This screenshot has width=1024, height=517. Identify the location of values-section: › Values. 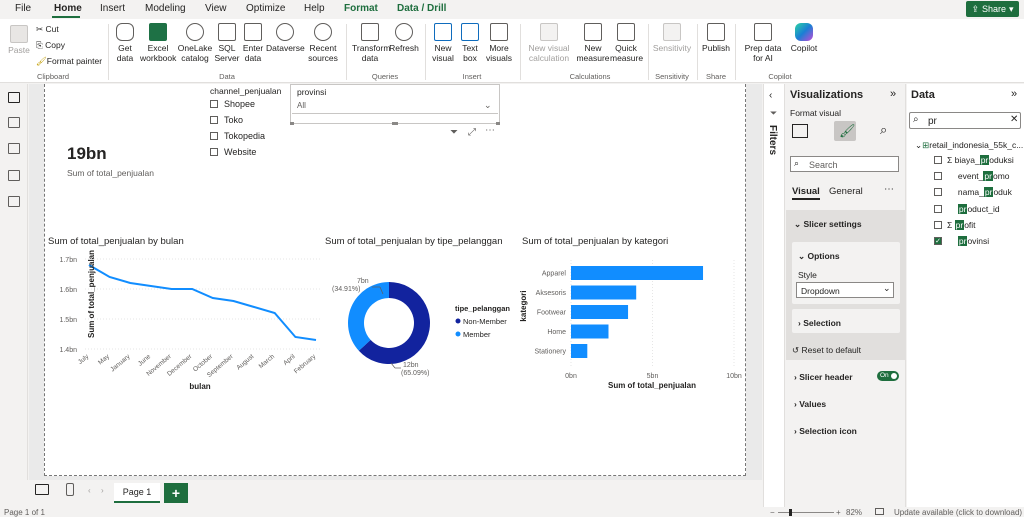
(810, 404).